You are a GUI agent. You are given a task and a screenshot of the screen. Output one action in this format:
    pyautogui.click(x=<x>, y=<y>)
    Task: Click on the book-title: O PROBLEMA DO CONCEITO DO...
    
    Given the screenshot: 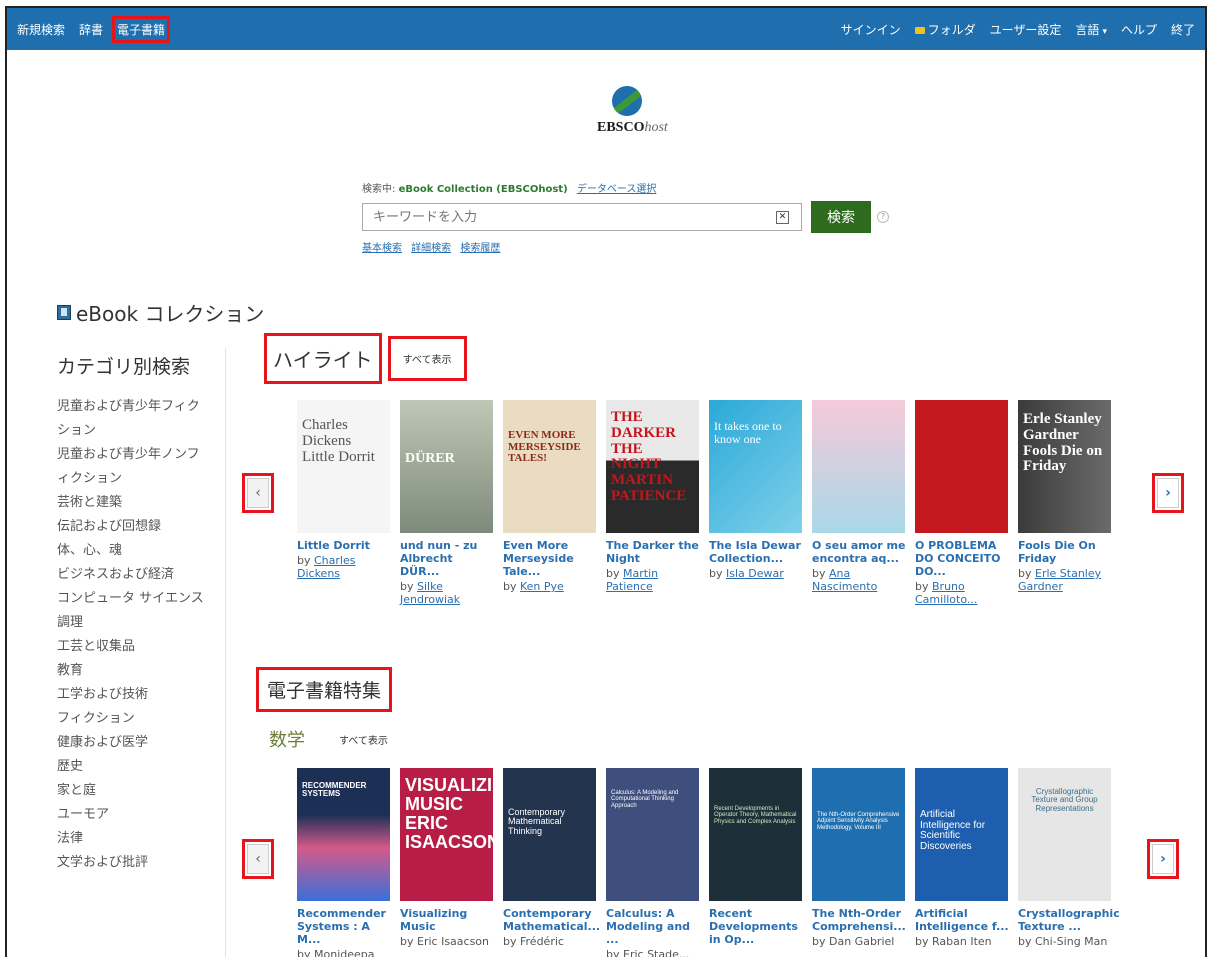 What is the action you would take?
    pyautogui.click(x=962, y=558)
    